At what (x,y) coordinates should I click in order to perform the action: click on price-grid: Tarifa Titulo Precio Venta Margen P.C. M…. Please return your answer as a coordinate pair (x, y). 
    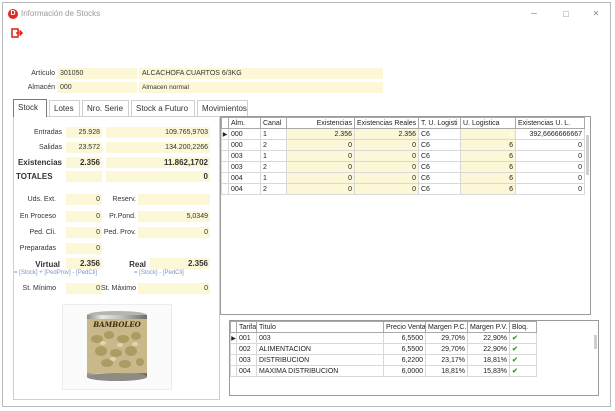
    Looking at the image, I should click on (414, 358).